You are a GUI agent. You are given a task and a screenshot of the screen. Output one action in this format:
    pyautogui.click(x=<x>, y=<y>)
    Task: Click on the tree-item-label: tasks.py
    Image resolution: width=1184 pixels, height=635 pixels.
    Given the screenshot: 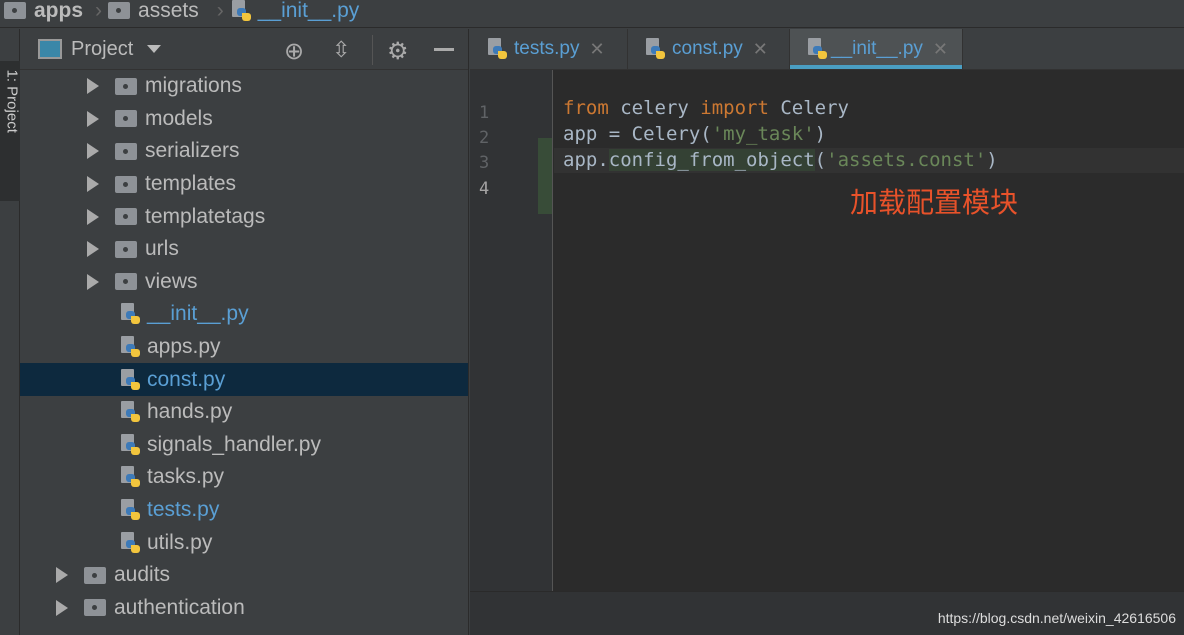 What is the action you would take?
    pyautogui.click(x=186, y=477)
    